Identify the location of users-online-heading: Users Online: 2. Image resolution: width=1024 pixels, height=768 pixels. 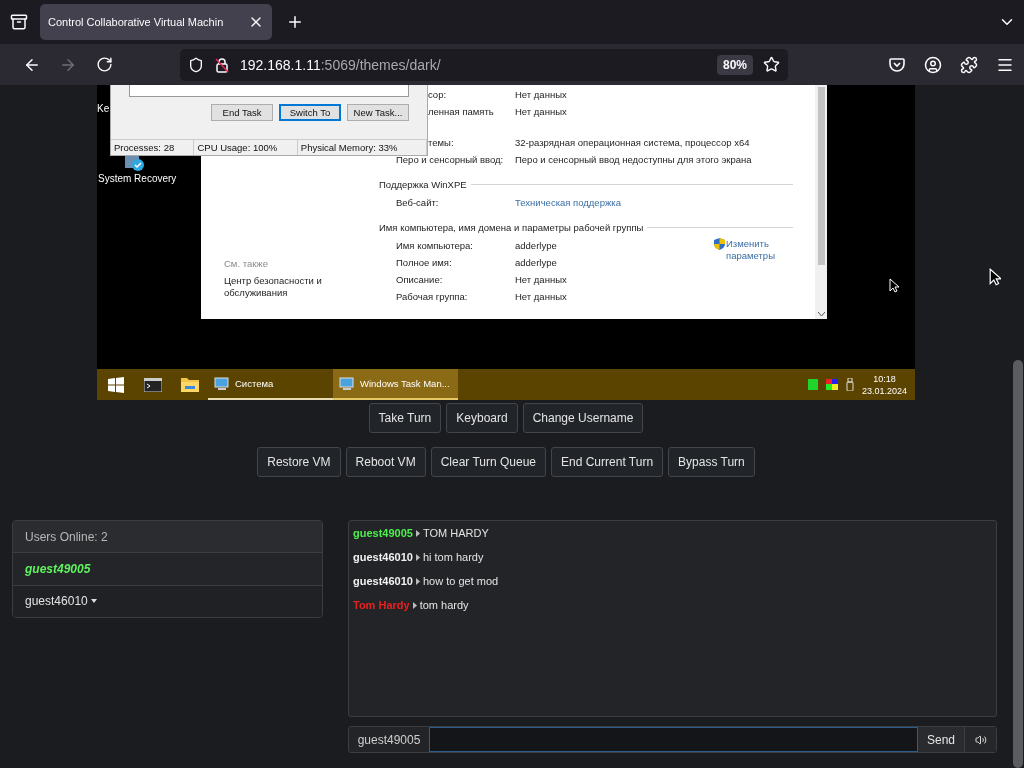
(167, 537).